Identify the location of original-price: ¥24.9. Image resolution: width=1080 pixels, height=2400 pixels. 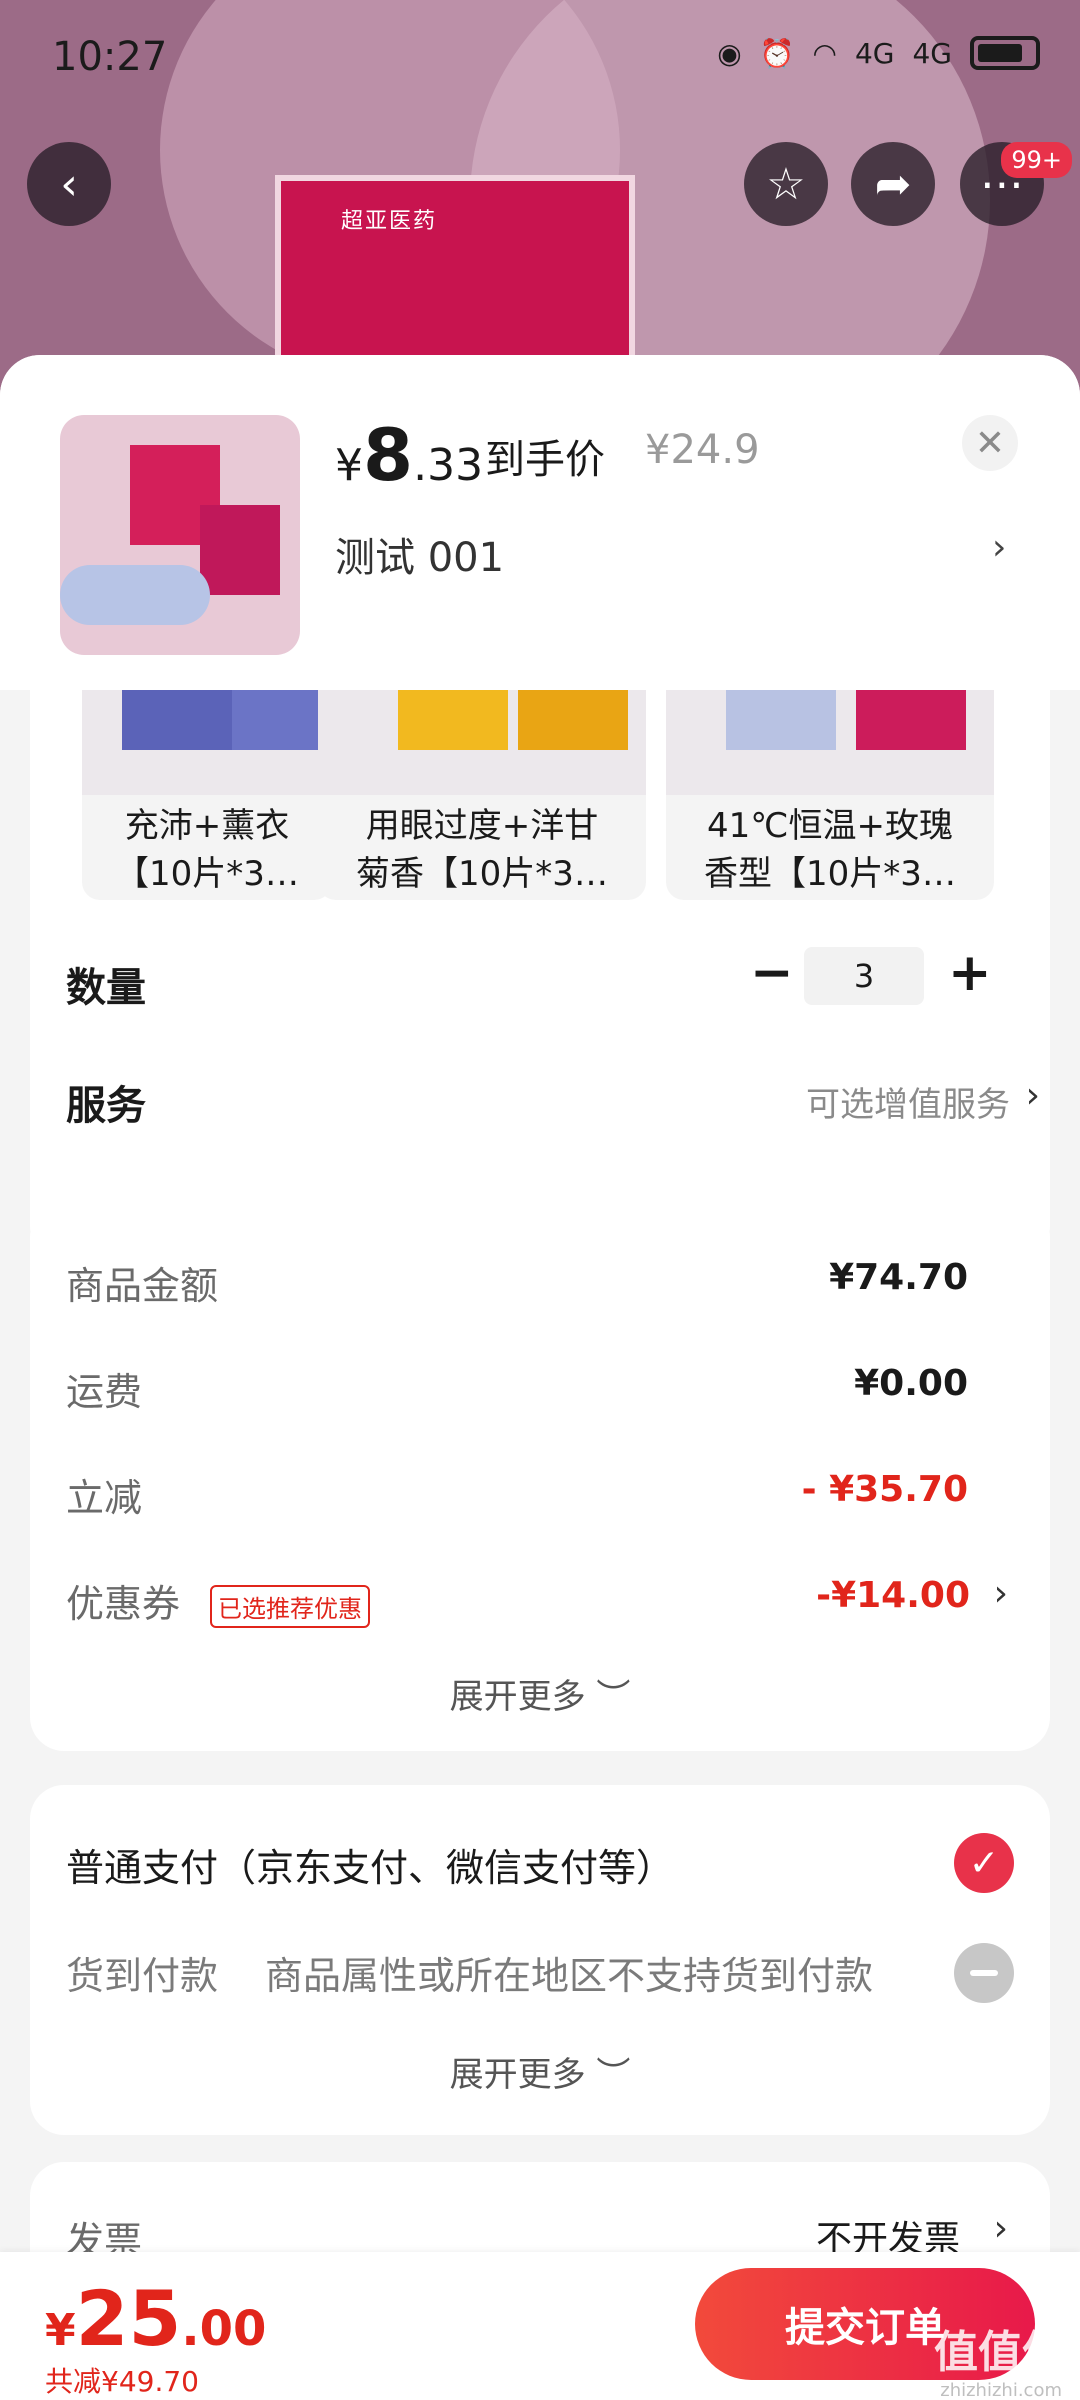
(702, 450).